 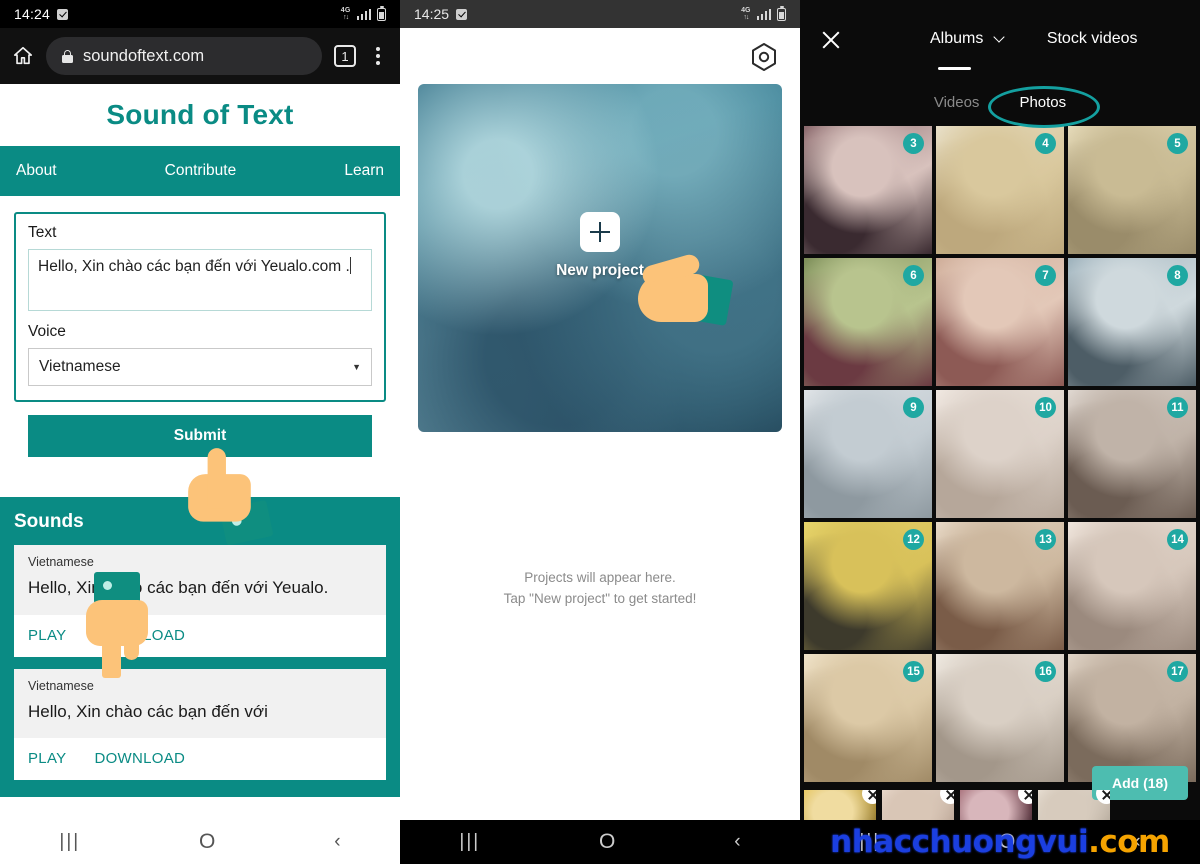 What do you see at coordinates (200, 367) in the screenshot?
I see `voice-select: Vietnamese ▼` at bounding box center [200, 367].